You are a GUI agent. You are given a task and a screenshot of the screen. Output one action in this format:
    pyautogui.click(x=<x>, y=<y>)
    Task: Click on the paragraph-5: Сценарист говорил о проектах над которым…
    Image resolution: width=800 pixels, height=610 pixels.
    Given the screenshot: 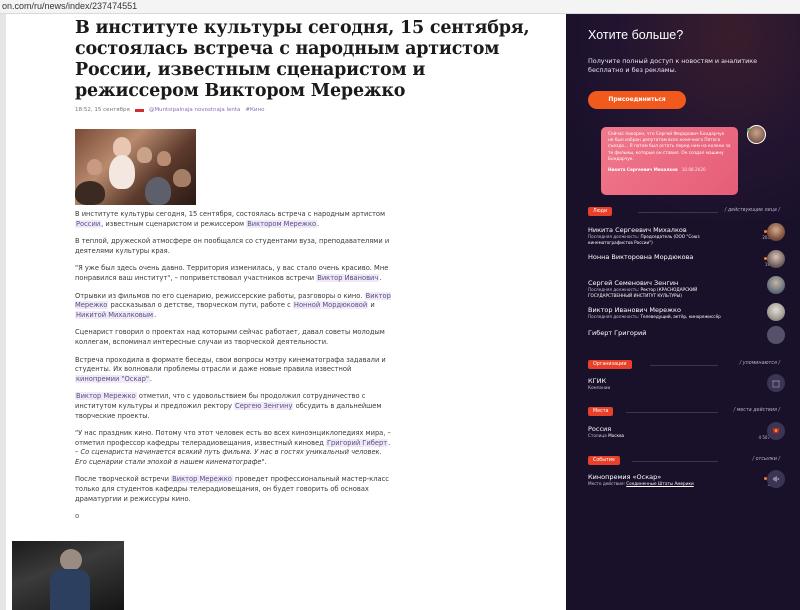 What is the action you would take?
    pyautogui.click(x=230, y=337)
    